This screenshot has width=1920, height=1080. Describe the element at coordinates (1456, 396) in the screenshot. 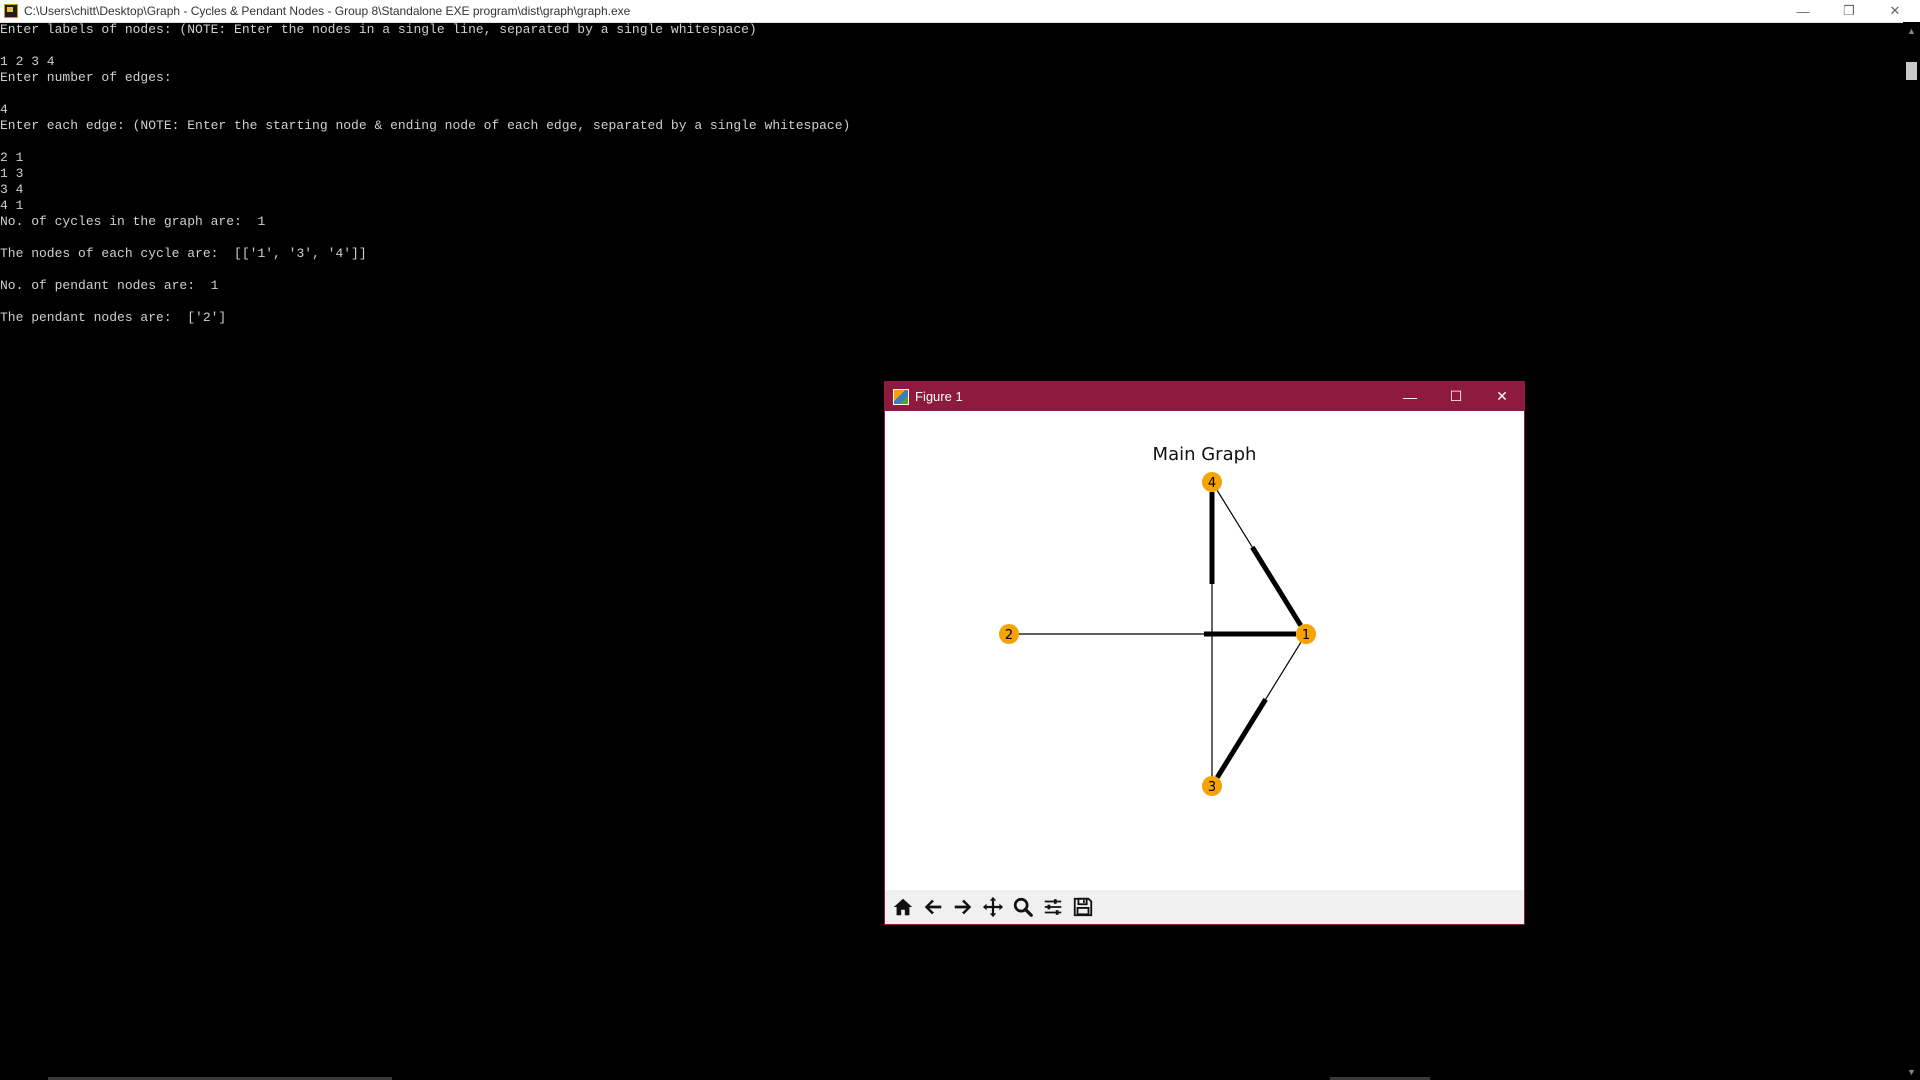

I see `figure-maximize-button: ☐` at that location.